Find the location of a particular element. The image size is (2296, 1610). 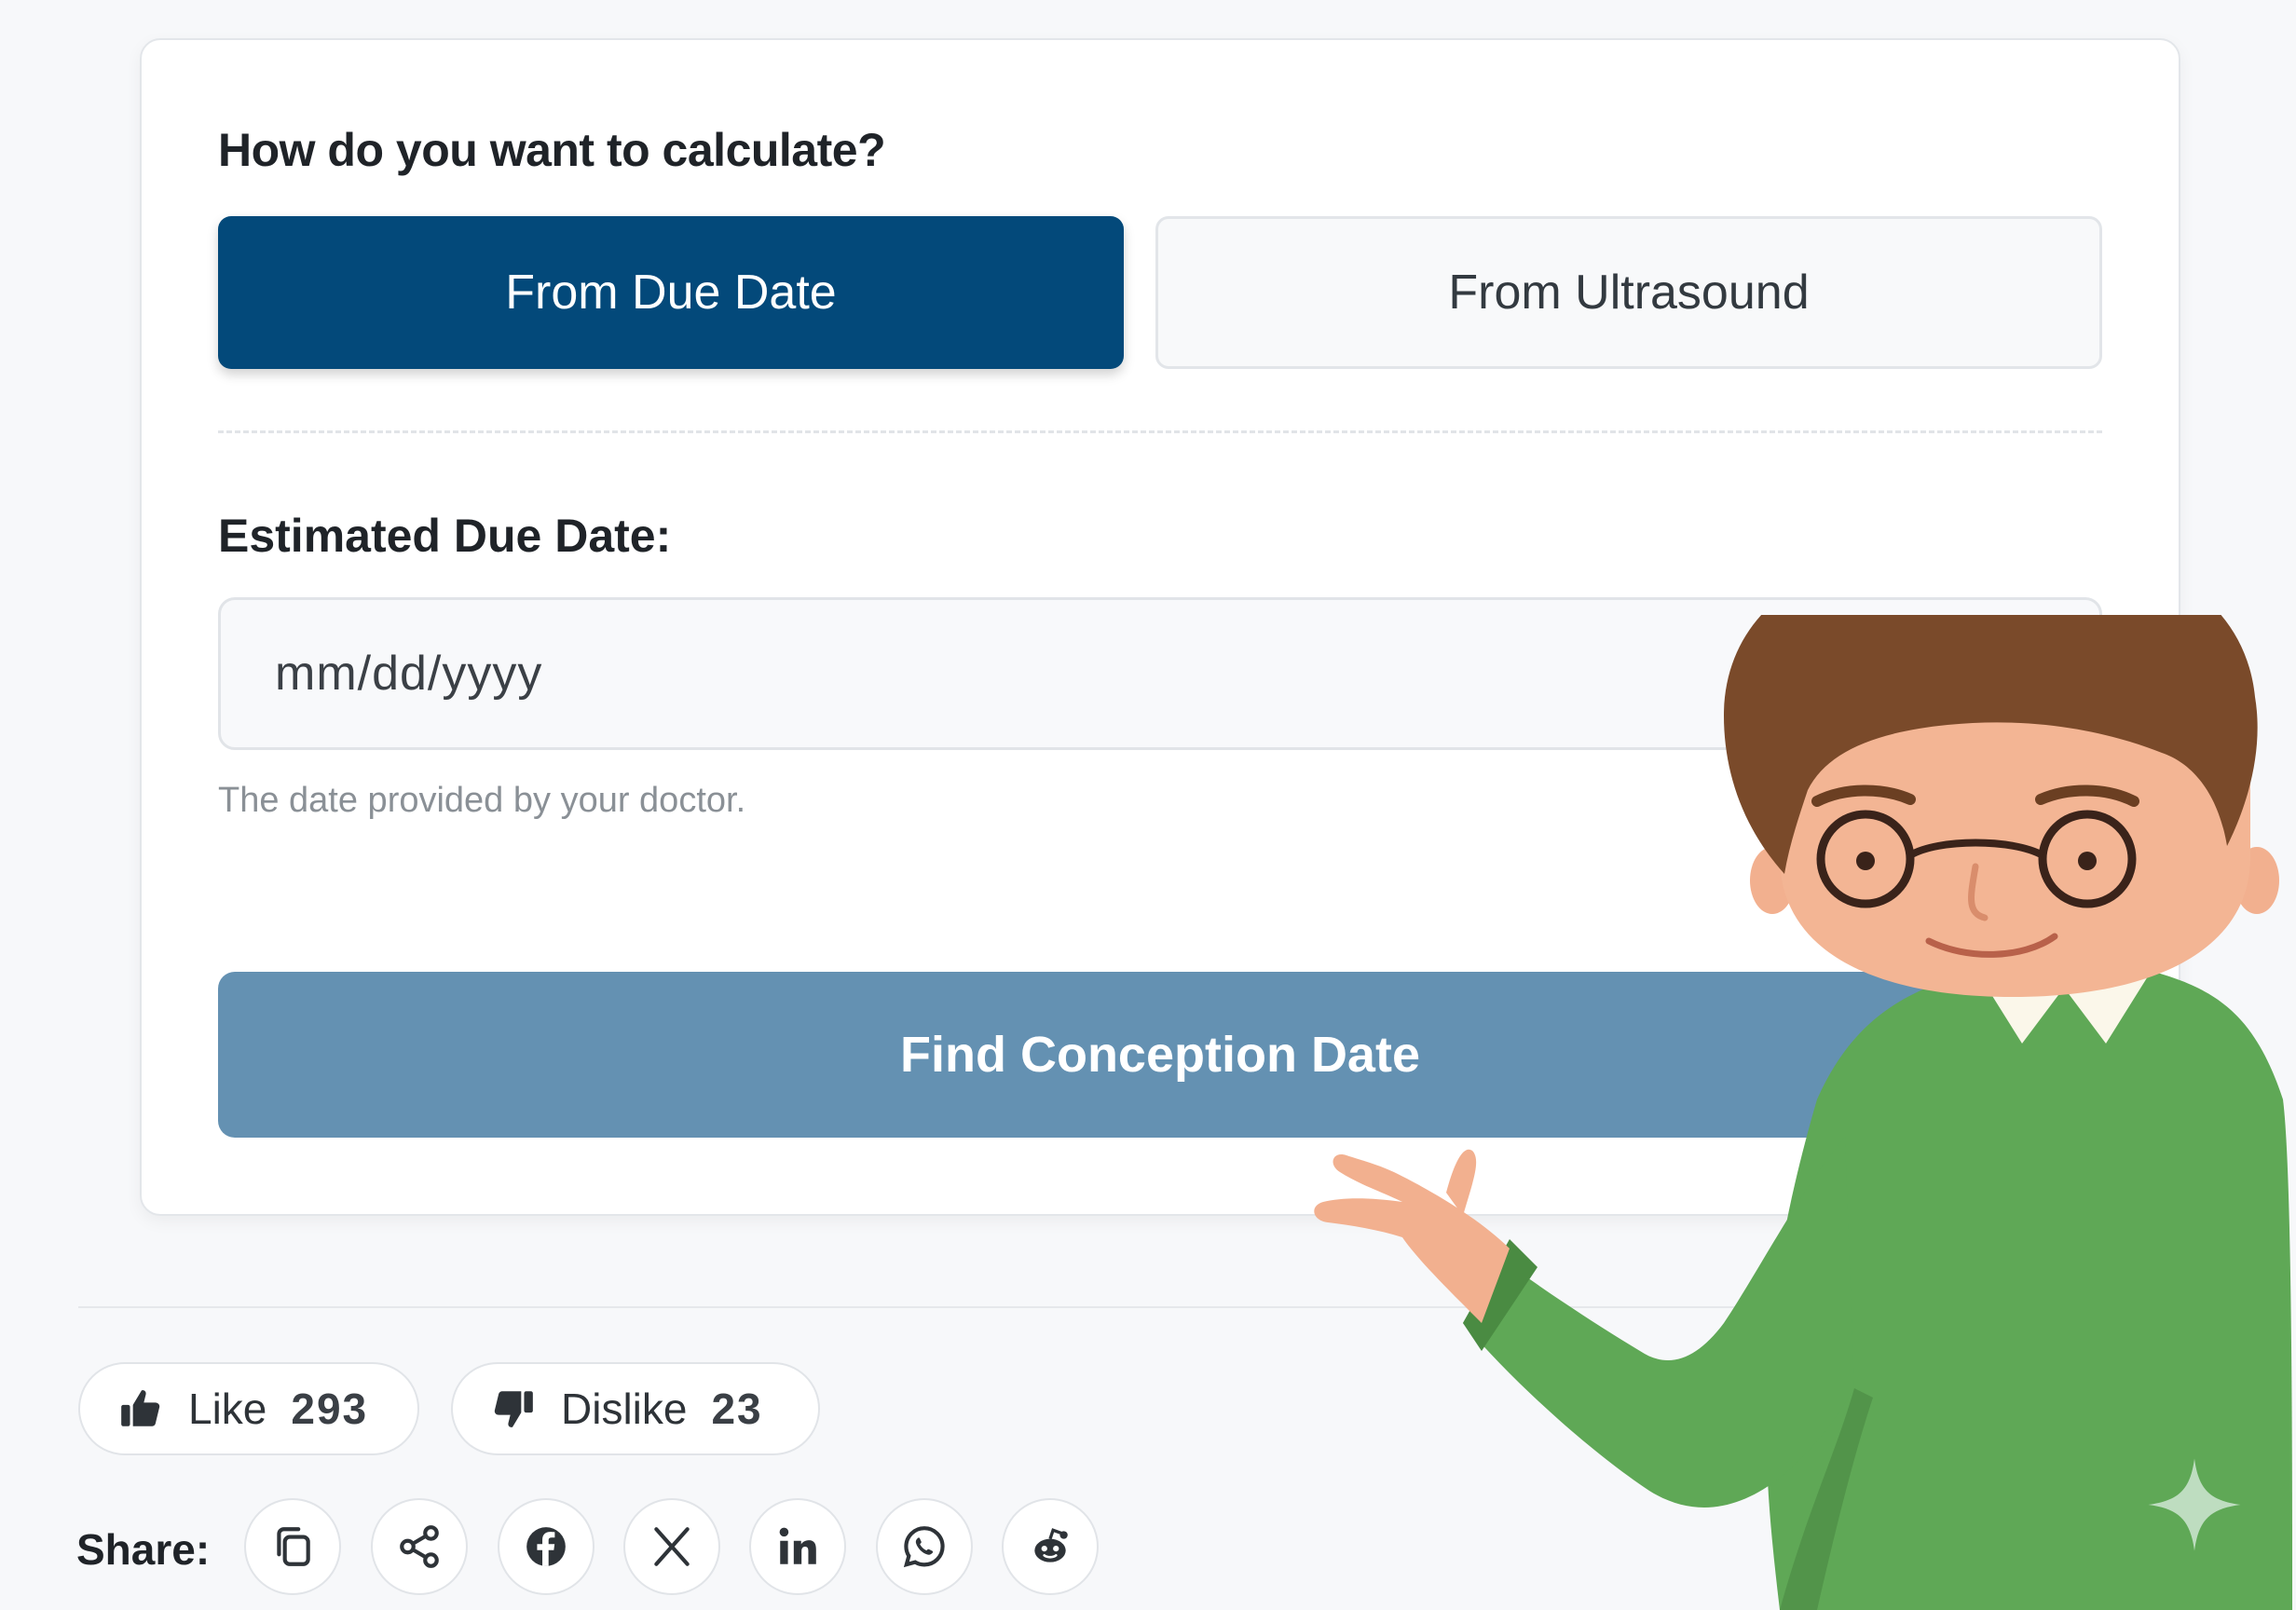

dislike-button: Dislike 23 is located at coordinates (635, 1408).